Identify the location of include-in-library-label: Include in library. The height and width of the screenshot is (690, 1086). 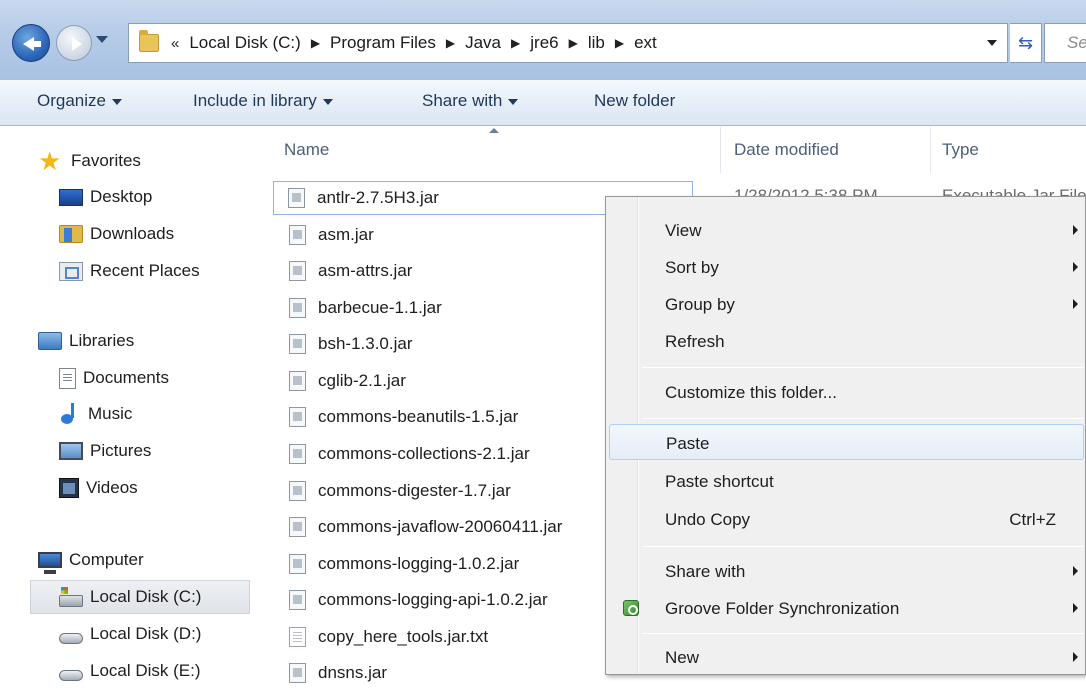
(255, 100).